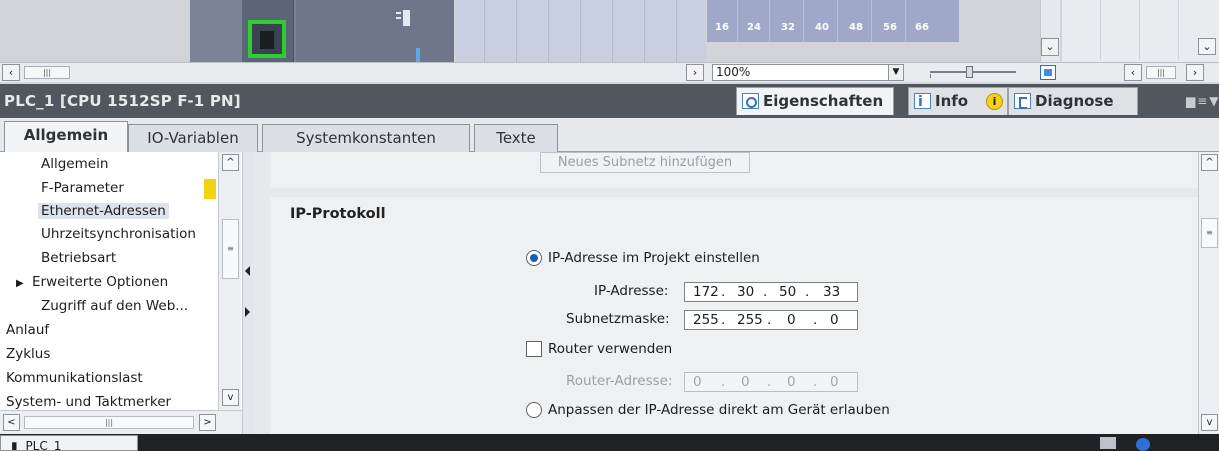 This screenshot has height=451, width=1219. I want to click on tab-diagnostics: Diagnose, so click(1073, 101).